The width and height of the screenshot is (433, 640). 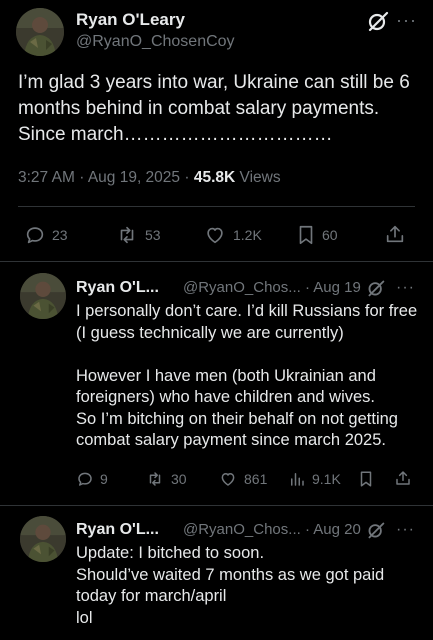 I want to click on tweet-meta: 3:27 AM · Aug 19, 2025 · 45.8K Views, so click(x=149, y=178).